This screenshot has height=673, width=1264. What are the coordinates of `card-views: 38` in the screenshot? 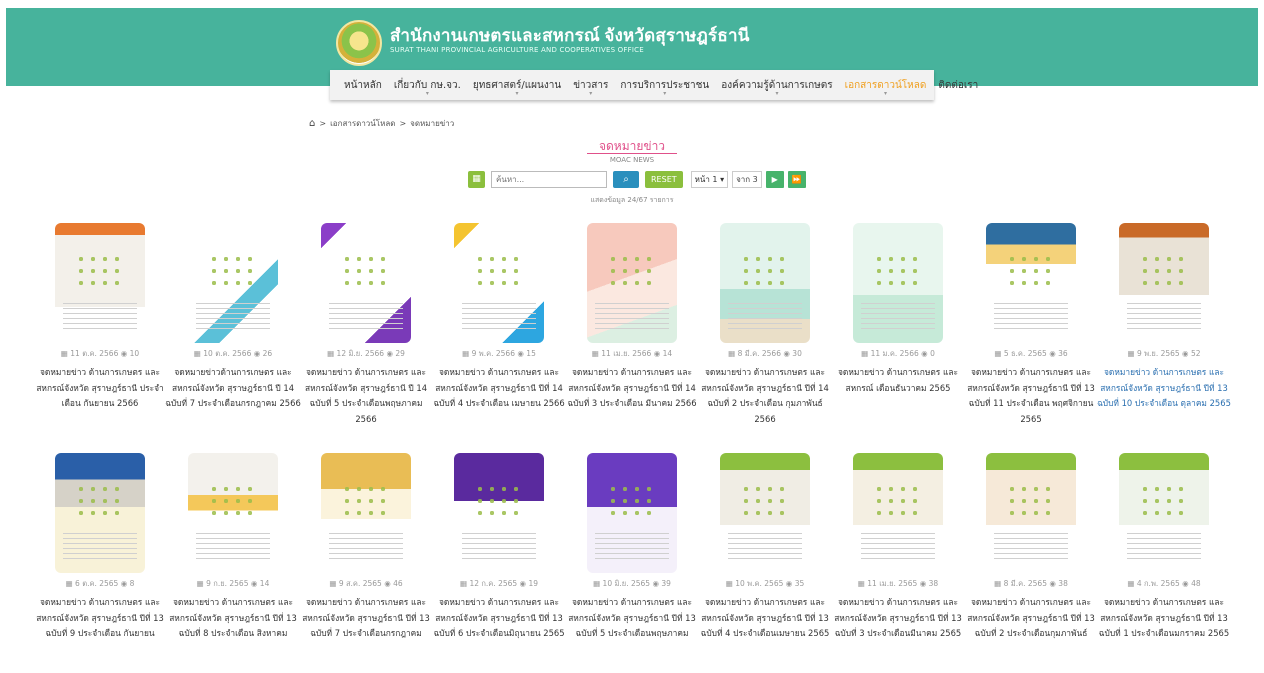 It's located at (1063, 583).